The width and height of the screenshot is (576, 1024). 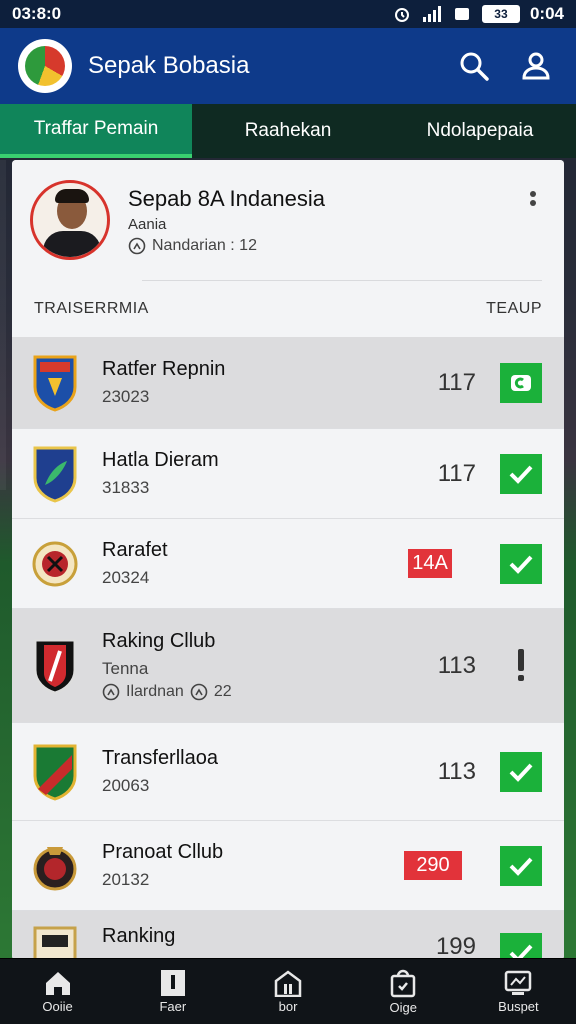 What do you see at coordinates (139, 936) in the screenshot?
I see `club-name: Ranking` at bounding box center [139, 936].